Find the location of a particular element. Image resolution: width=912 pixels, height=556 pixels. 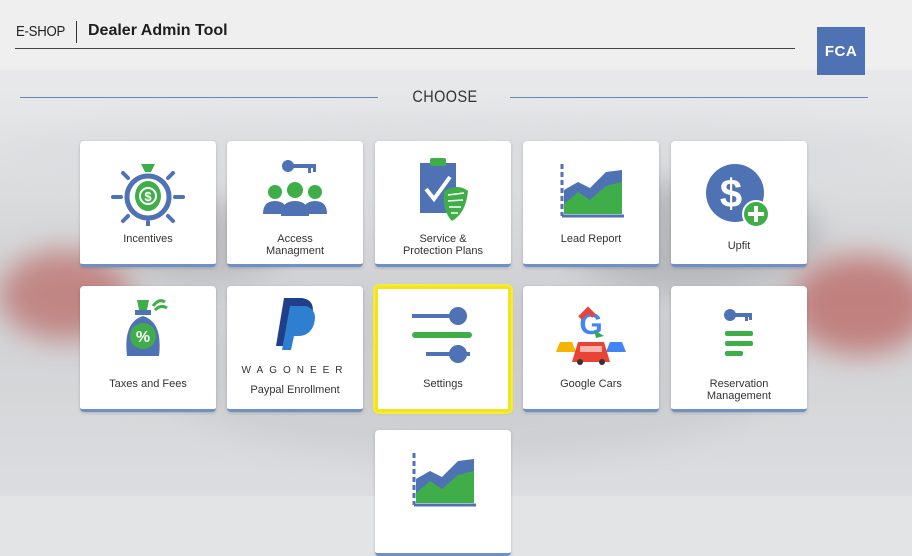

tile-settings: Settings is located at coordinates (443, 349).